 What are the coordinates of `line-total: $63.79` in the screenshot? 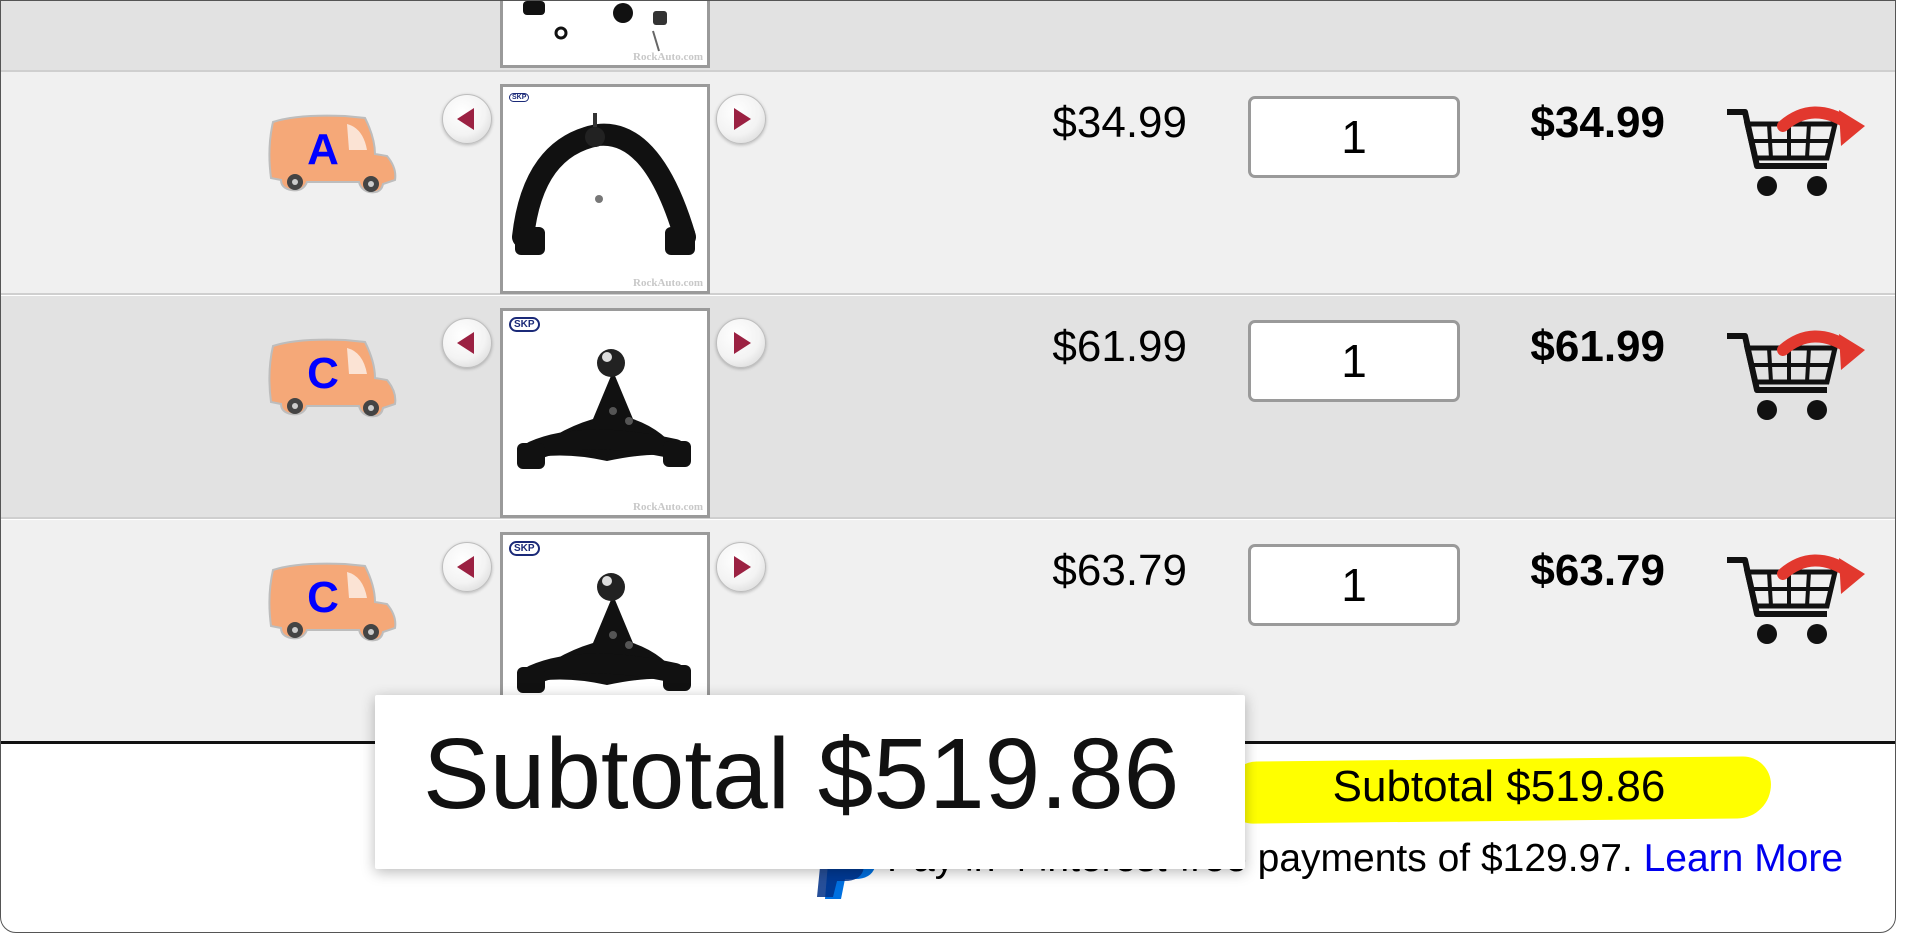 It's located at (1597, 570).